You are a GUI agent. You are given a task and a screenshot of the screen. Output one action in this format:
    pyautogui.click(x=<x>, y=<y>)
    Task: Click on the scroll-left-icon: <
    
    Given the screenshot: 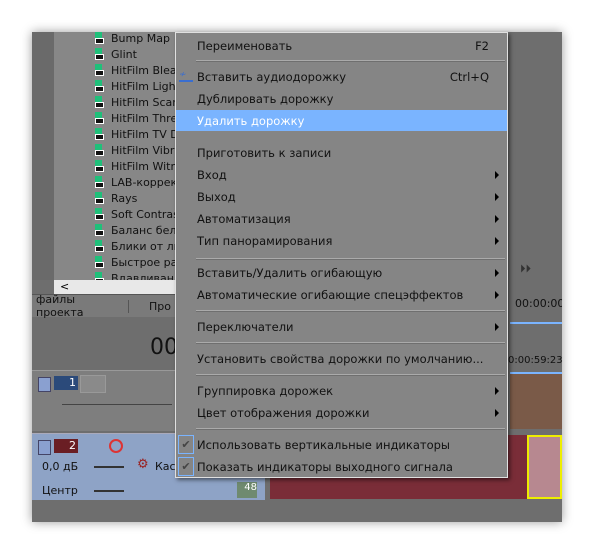 What is the action you would take?
    pyautogui.click(x=64, y=286)
    